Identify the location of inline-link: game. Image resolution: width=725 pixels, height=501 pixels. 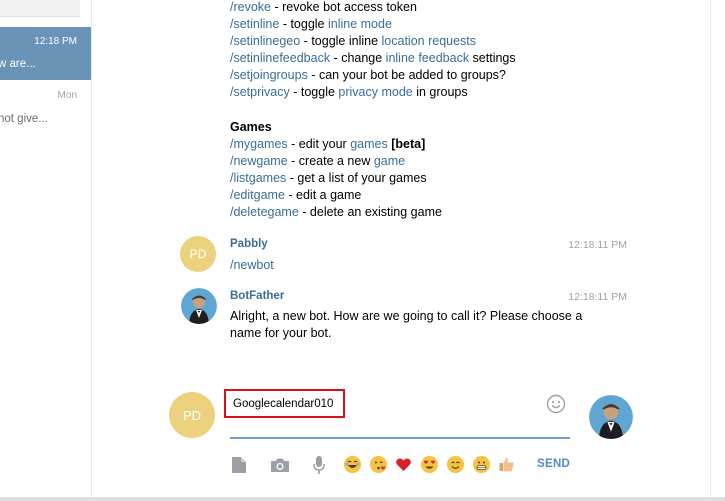
(389, 161).